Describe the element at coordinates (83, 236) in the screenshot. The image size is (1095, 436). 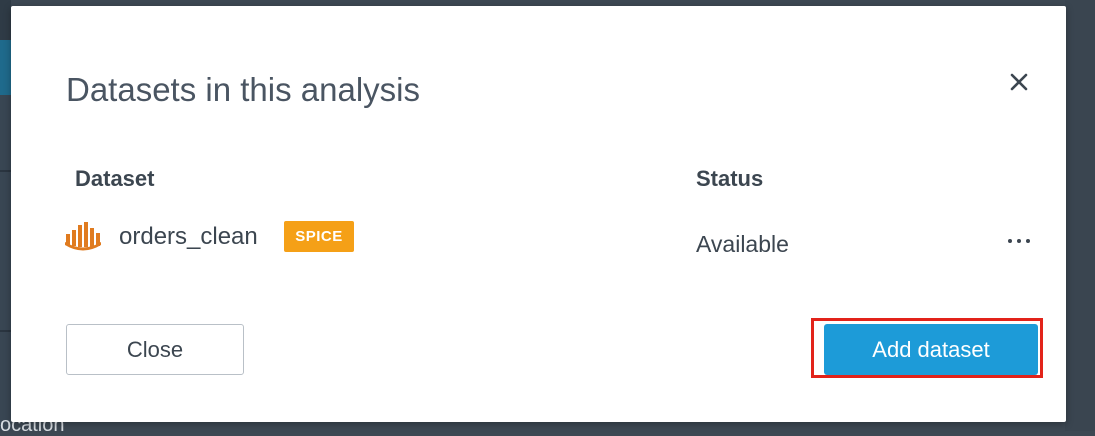
I see `dataset-bars-icon` at that location.